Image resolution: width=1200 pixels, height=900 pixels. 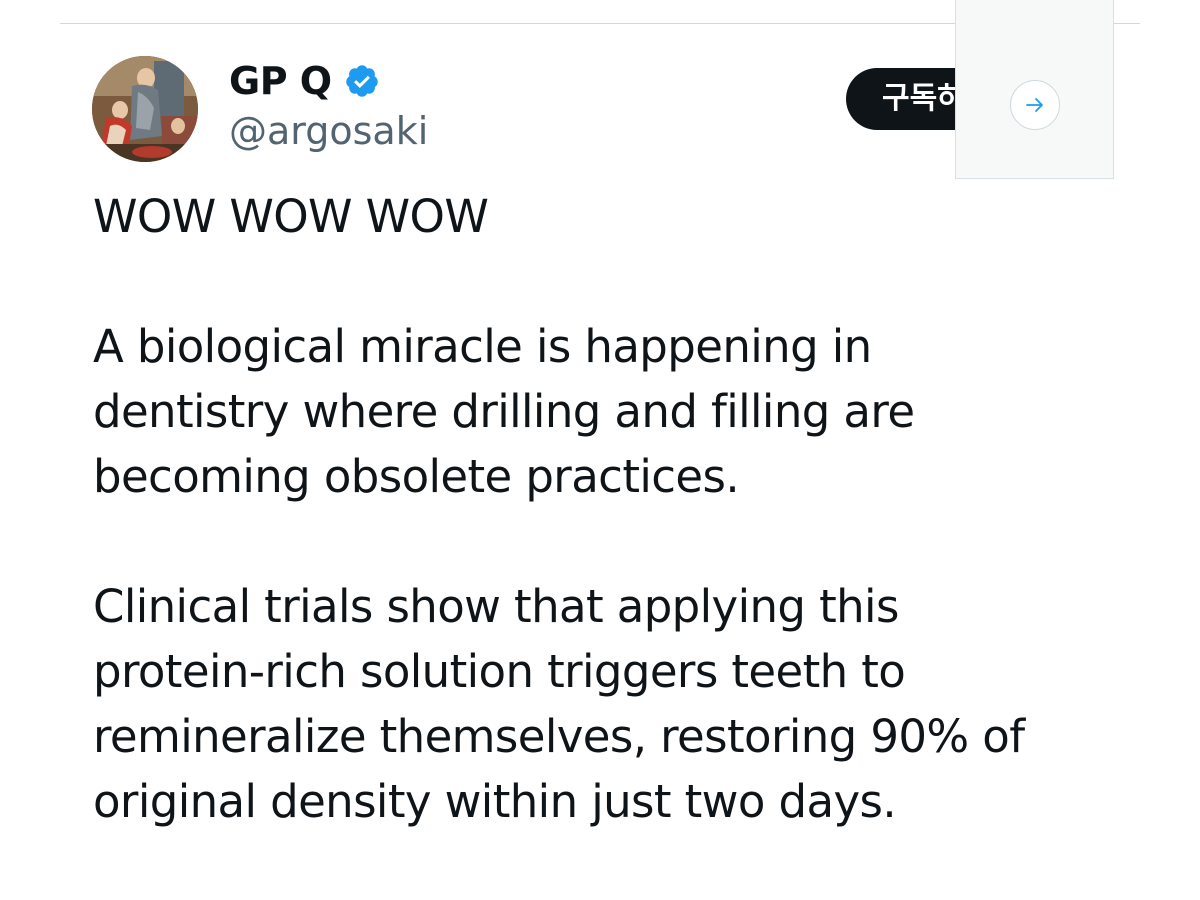 What do you see at coordinates (291, 216) in the screenshot?
I see `tweet-line: WOW WOW WOW` at bounding box center [291, 216].